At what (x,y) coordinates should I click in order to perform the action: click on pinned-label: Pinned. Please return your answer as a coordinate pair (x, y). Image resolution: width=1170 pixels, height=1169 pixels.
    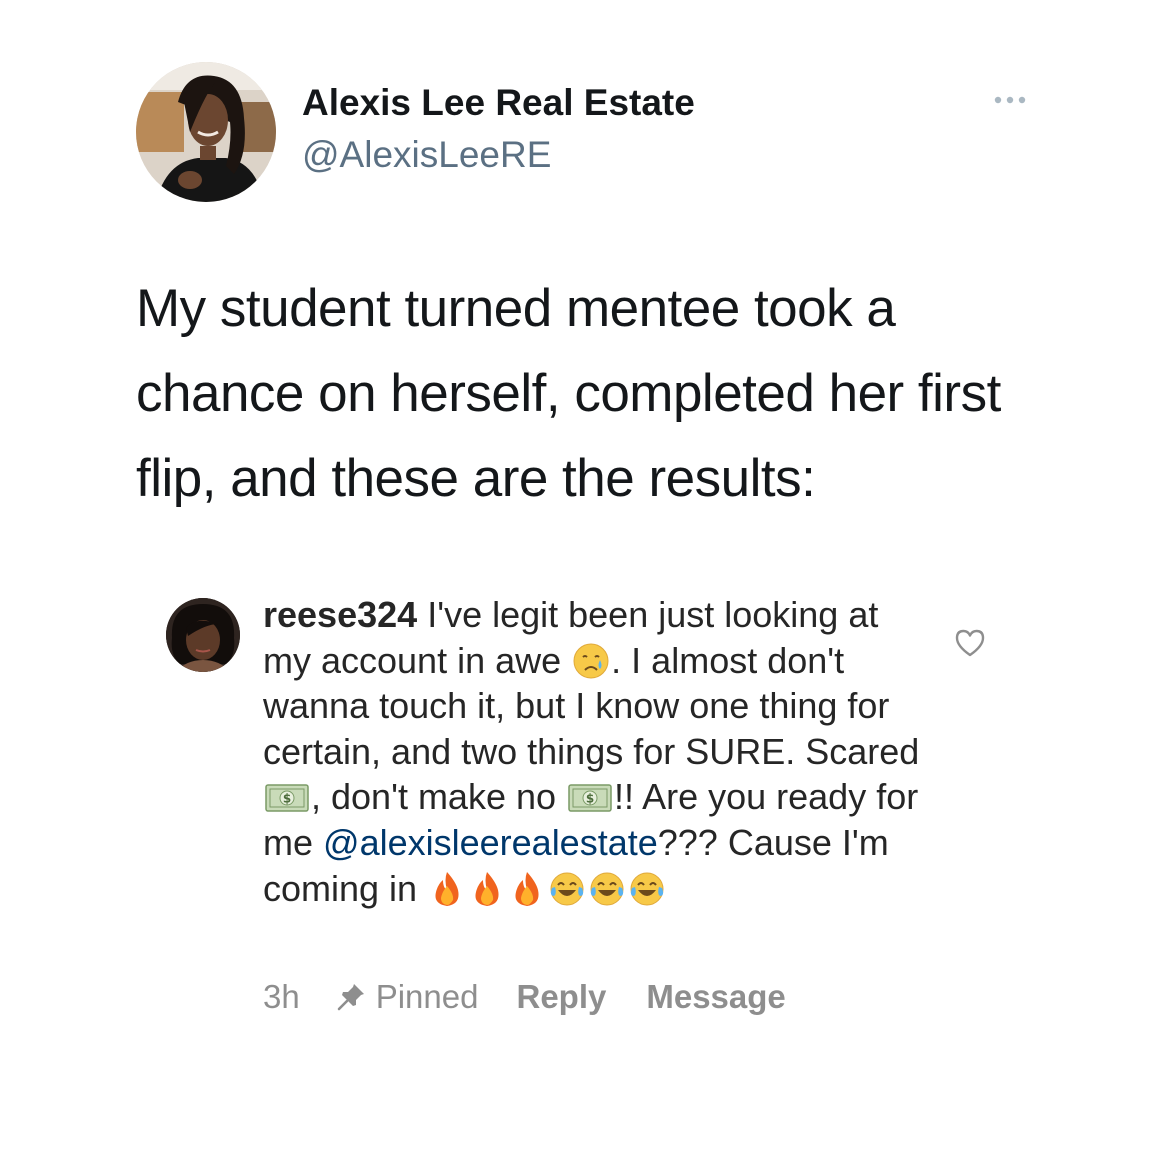
    Looking at the image, I should click on (427, 996).